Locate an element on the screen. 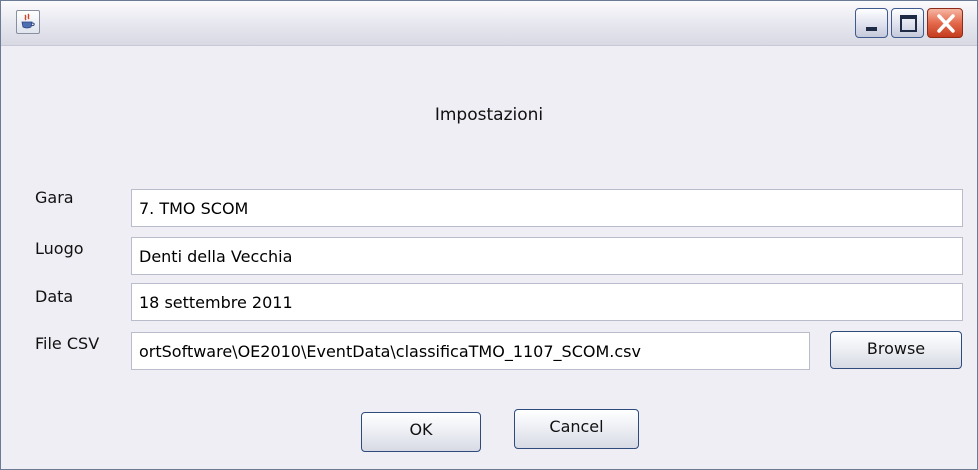 Image resolution: width=978 pixels, height=470 pixels. file-csv-input is located at coordinates (470, 351).